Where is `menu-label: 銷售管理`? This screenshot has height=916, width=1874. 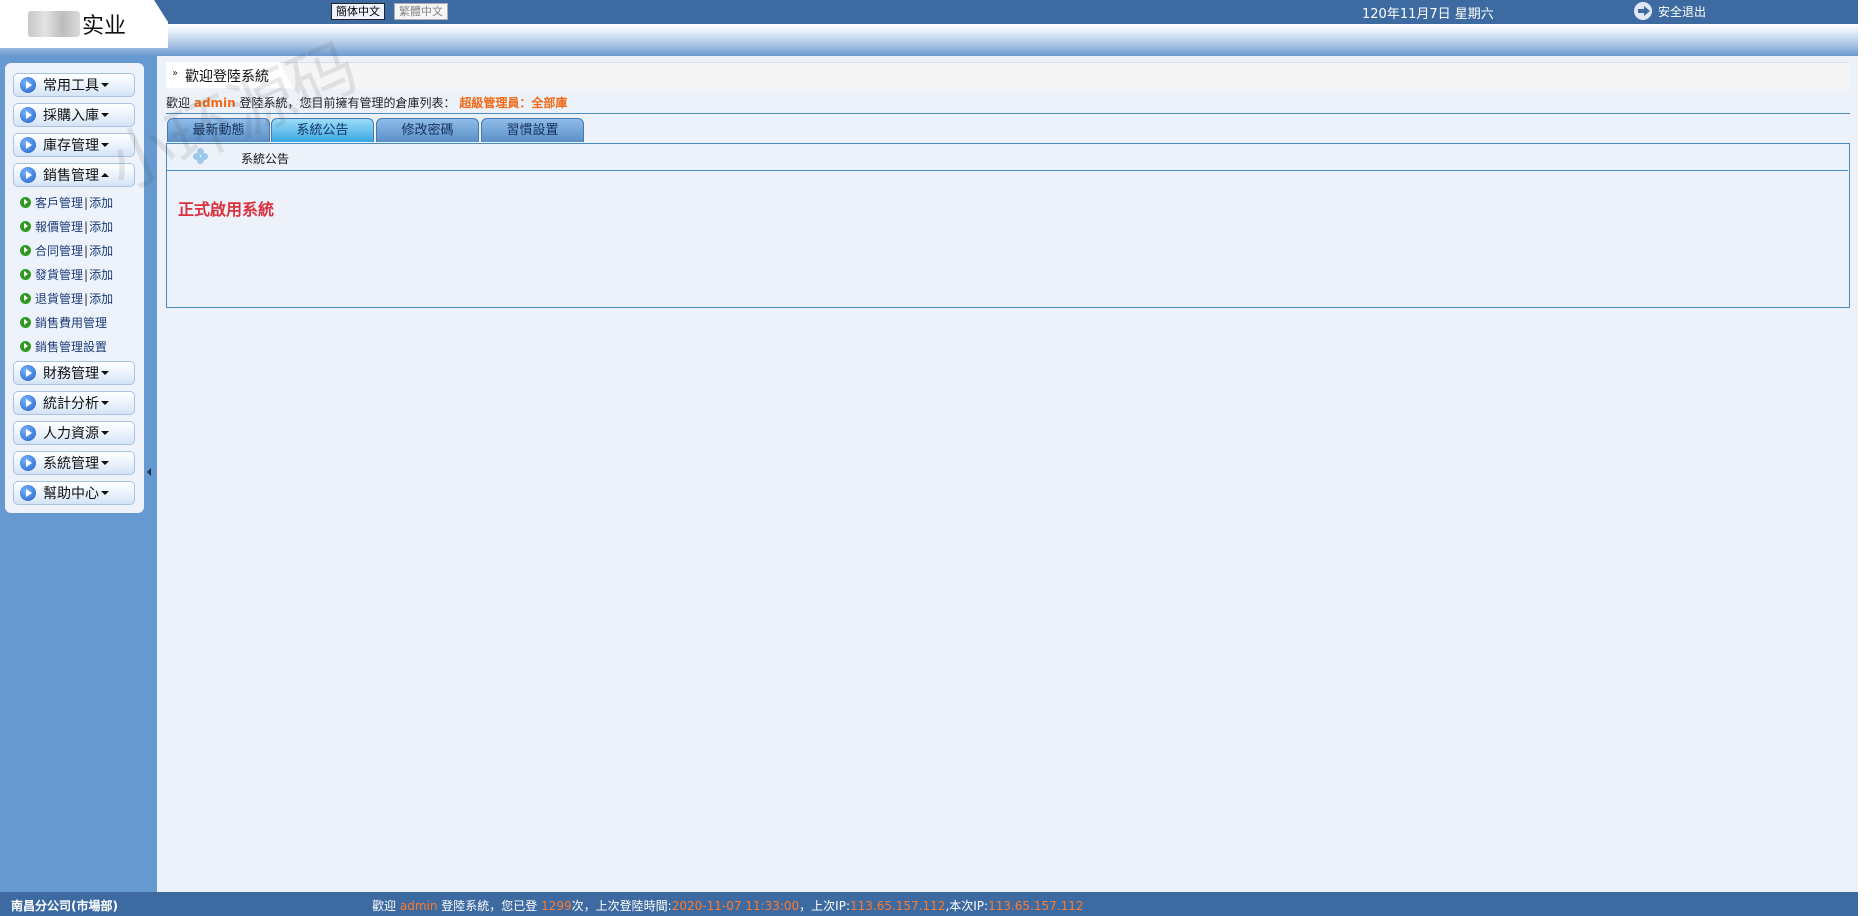 menu-label: 銷售管理 is located at coordinates (71, 176).